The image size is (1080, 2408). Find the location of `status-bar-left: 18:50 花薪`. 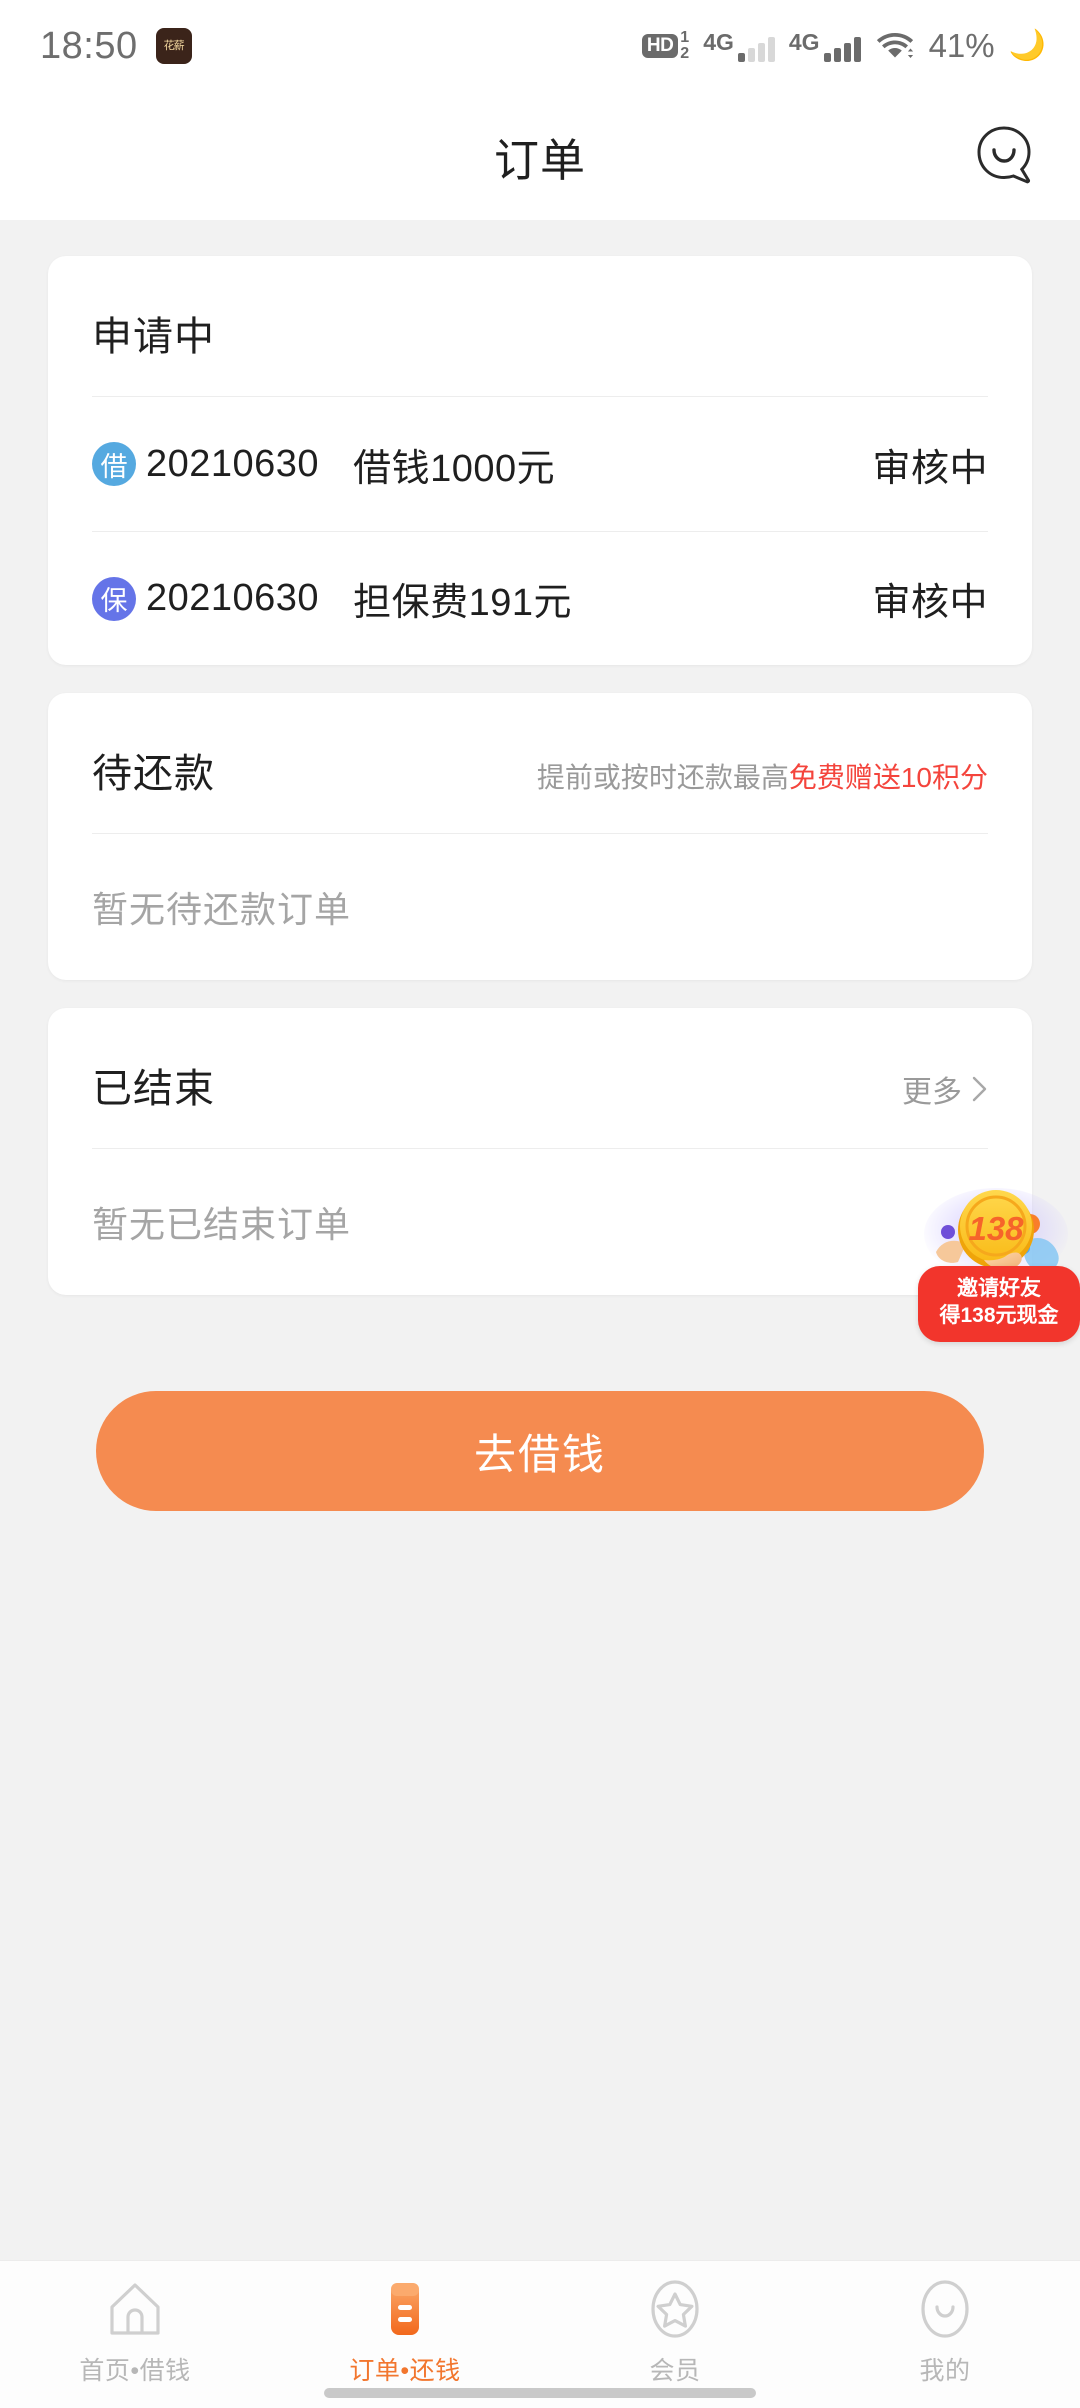

status-bar-left: 18:50 花薪 is located at coordinates (116, 46).